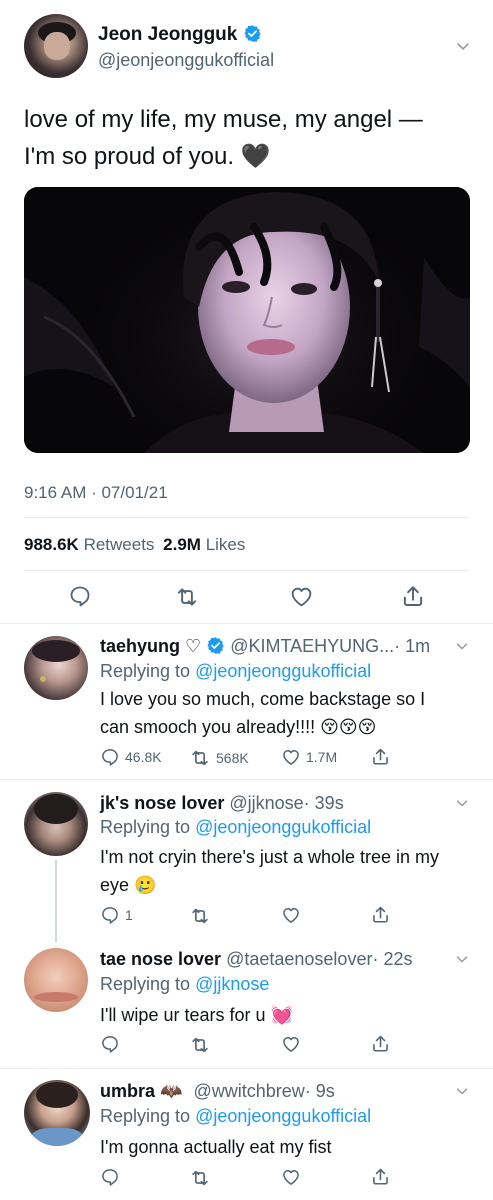  Describe the element at coordinates (51, 544) in the screenshot. I see `retweets-count: 988.6K` at that location.